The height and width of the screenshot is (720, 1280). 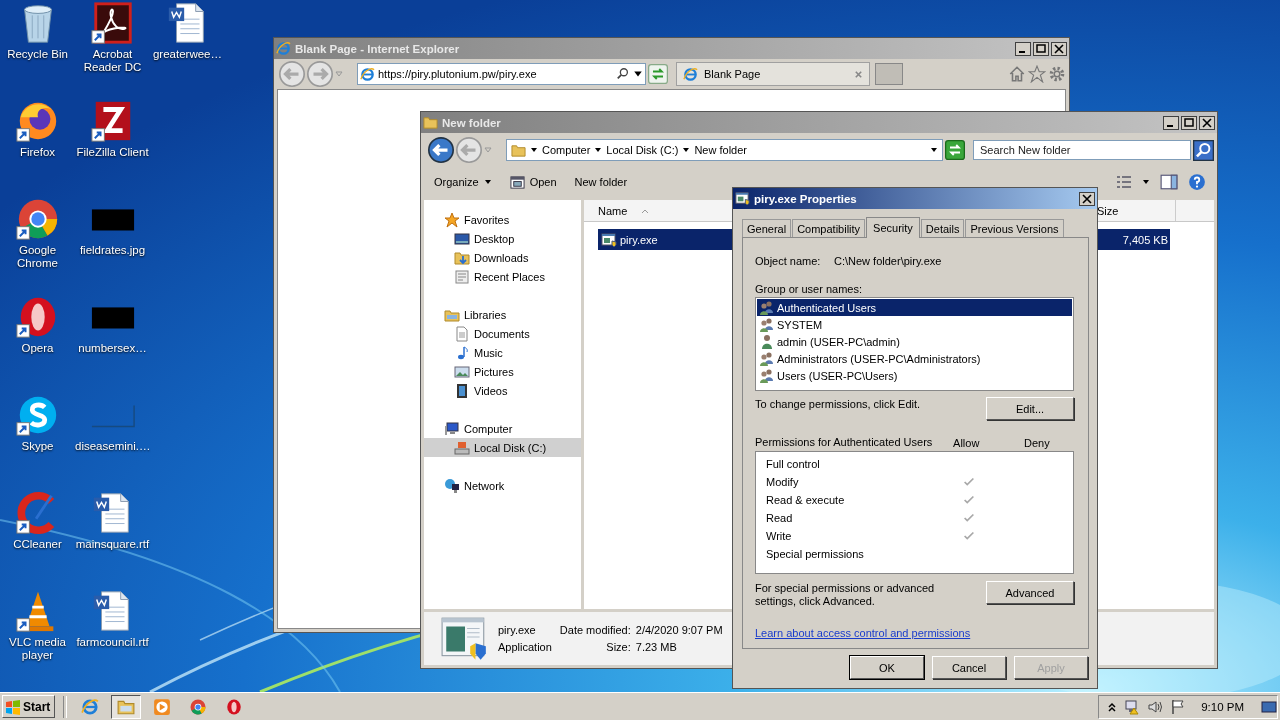 I want to click on tab: Compatibility, so click(x=829, y=228).